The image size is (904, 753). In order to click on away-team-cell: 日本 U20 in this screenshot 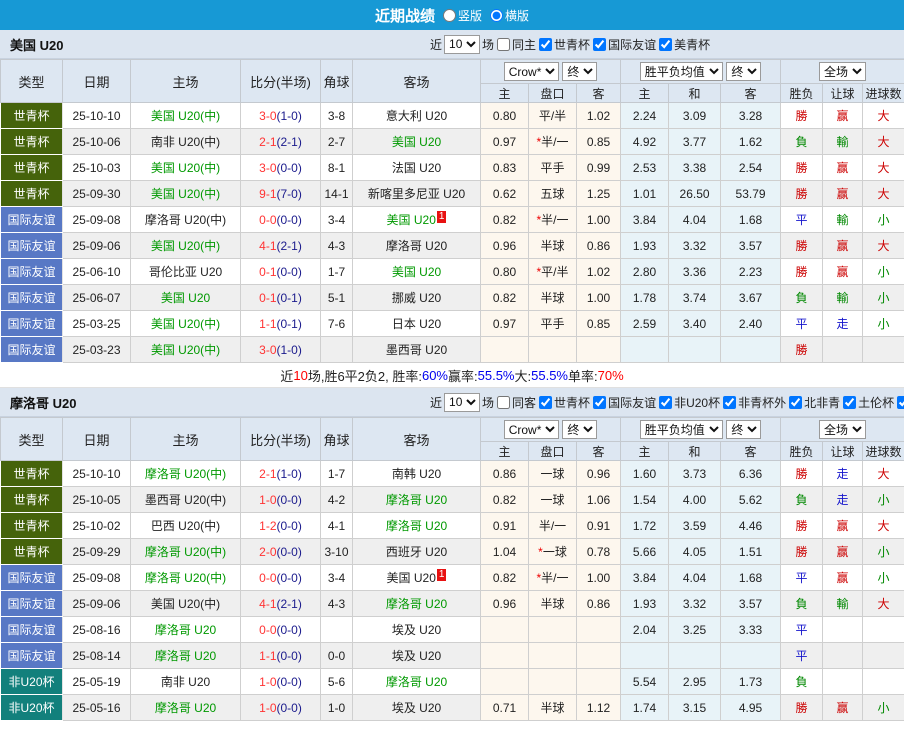, I will do `click(416, 323)`.